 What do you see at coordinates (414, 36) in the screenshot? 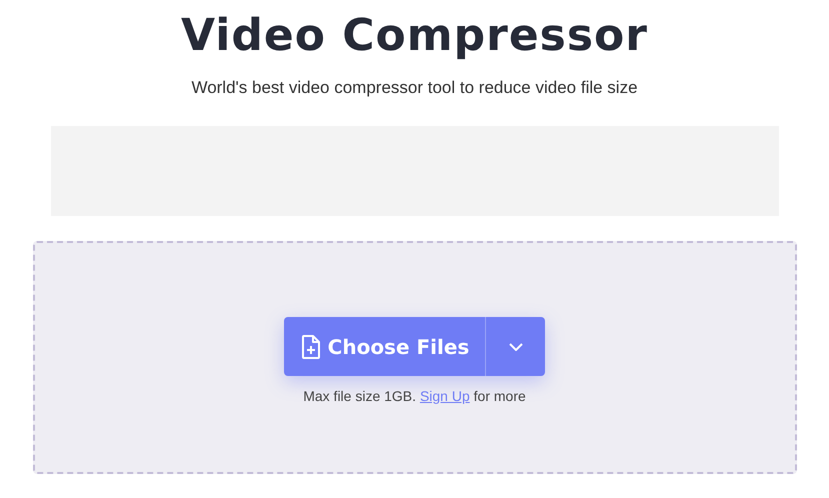
I see `page-title: Video Compressor` at bounding box center [414, 36].